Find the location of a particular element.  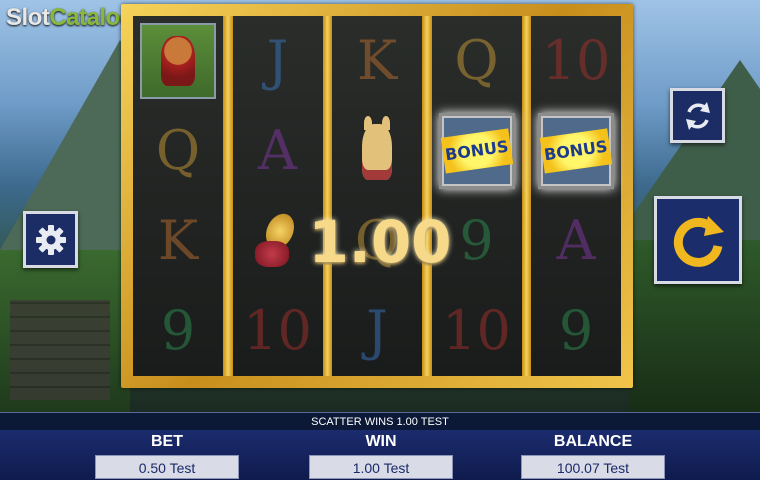

symbol-llama is located at coordinates (377, 151).